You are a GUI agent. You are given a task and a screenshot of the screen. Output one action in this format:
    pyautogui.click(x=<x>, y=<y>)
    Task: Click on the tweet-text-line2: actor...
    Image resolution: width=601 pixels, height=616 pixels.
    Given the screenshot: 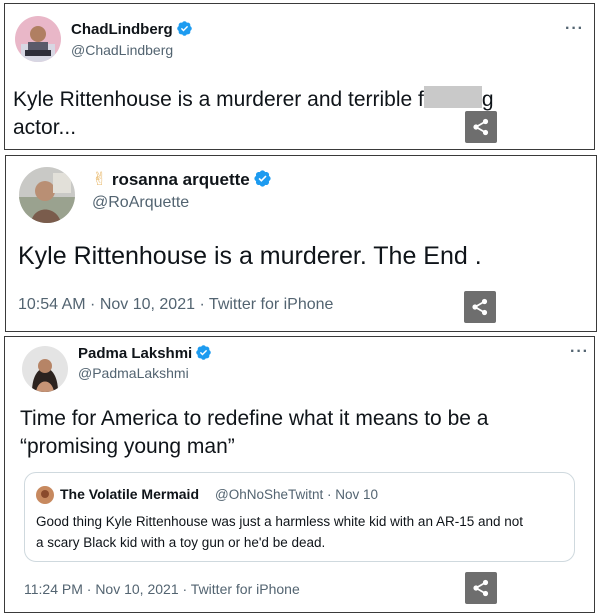 What is the action you would take?
    pyautogui.click(x=45, y=127)
    